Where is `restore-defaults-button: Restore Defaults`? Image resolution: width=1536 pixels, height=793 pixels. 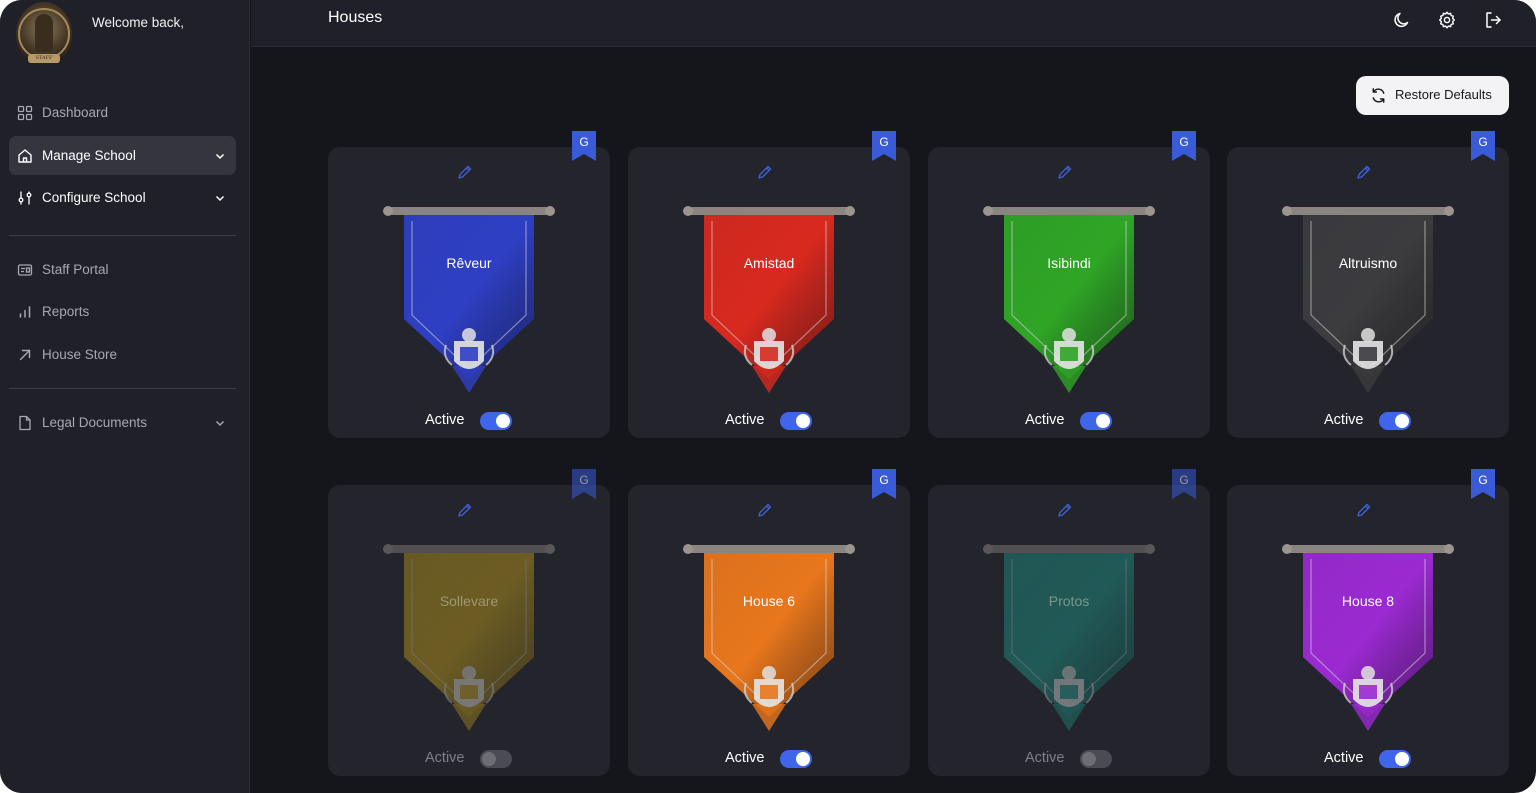
restore-defaults-button: Restore Defaults is located at coordinates (1432, 95).